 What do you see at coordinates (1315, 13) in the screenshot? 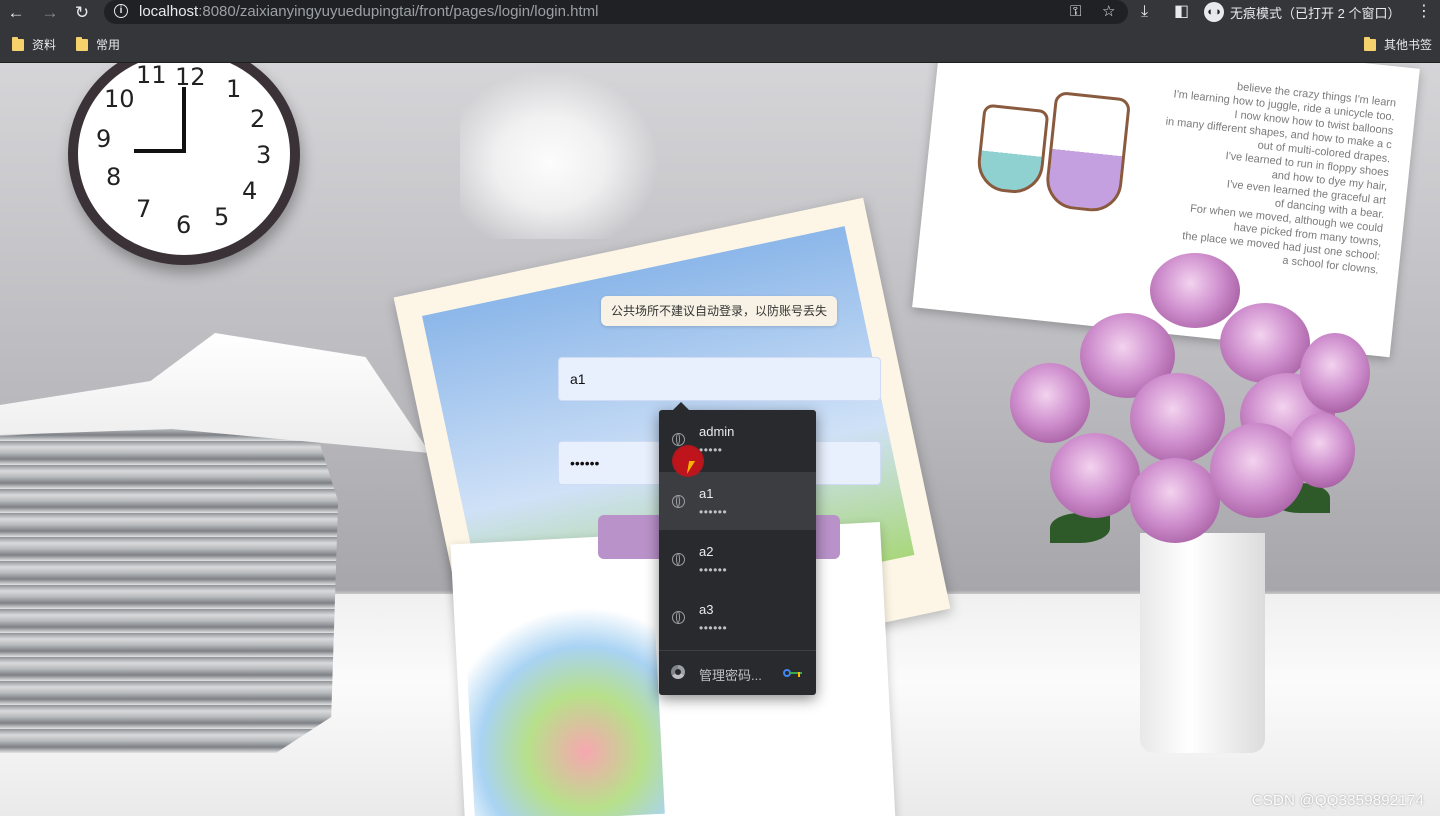
I see `incognito-label: 无痕模式（已打开 2 个窗口）` at bounding box center [1315, 13].